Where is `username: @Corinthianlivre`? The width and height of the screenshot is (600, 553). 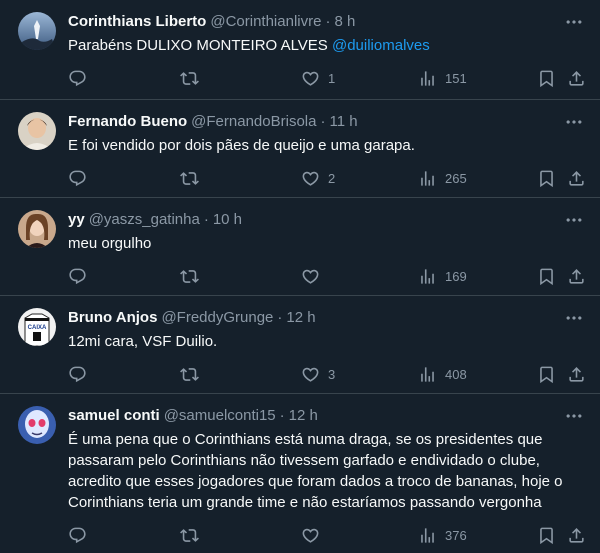
username: @Corinthianlivre is located at coordinates (265, 22).